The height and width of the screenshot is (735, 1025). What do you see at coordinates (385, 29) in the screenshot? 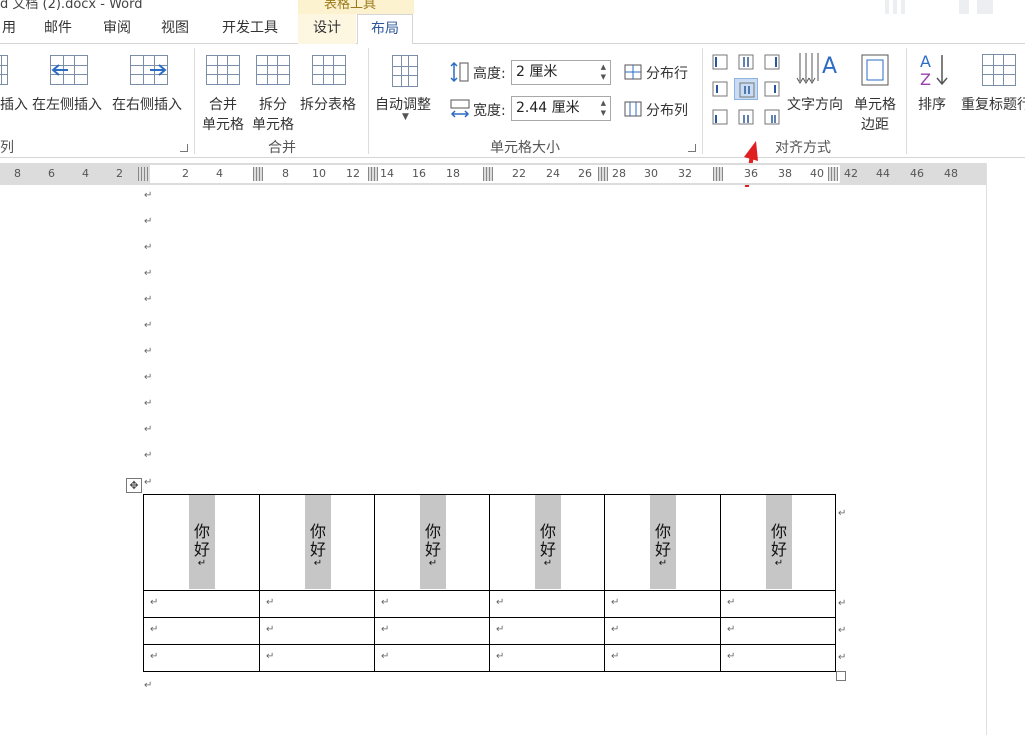
I see `tab-layout: 布局` at bounding box center [385, 29].